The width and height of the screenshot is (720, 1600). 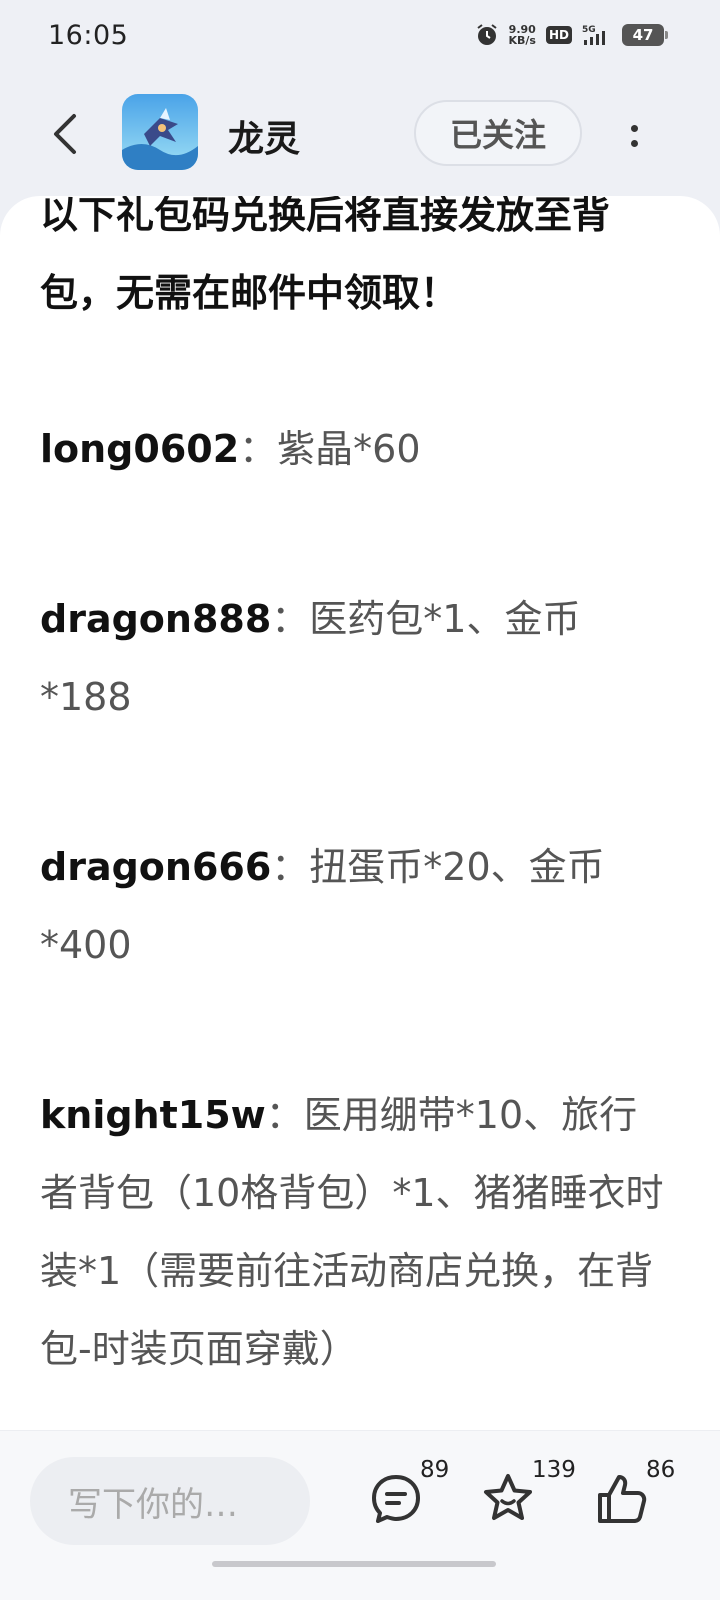 I want to click on battery-level: 47, so click(x=643, y=35).